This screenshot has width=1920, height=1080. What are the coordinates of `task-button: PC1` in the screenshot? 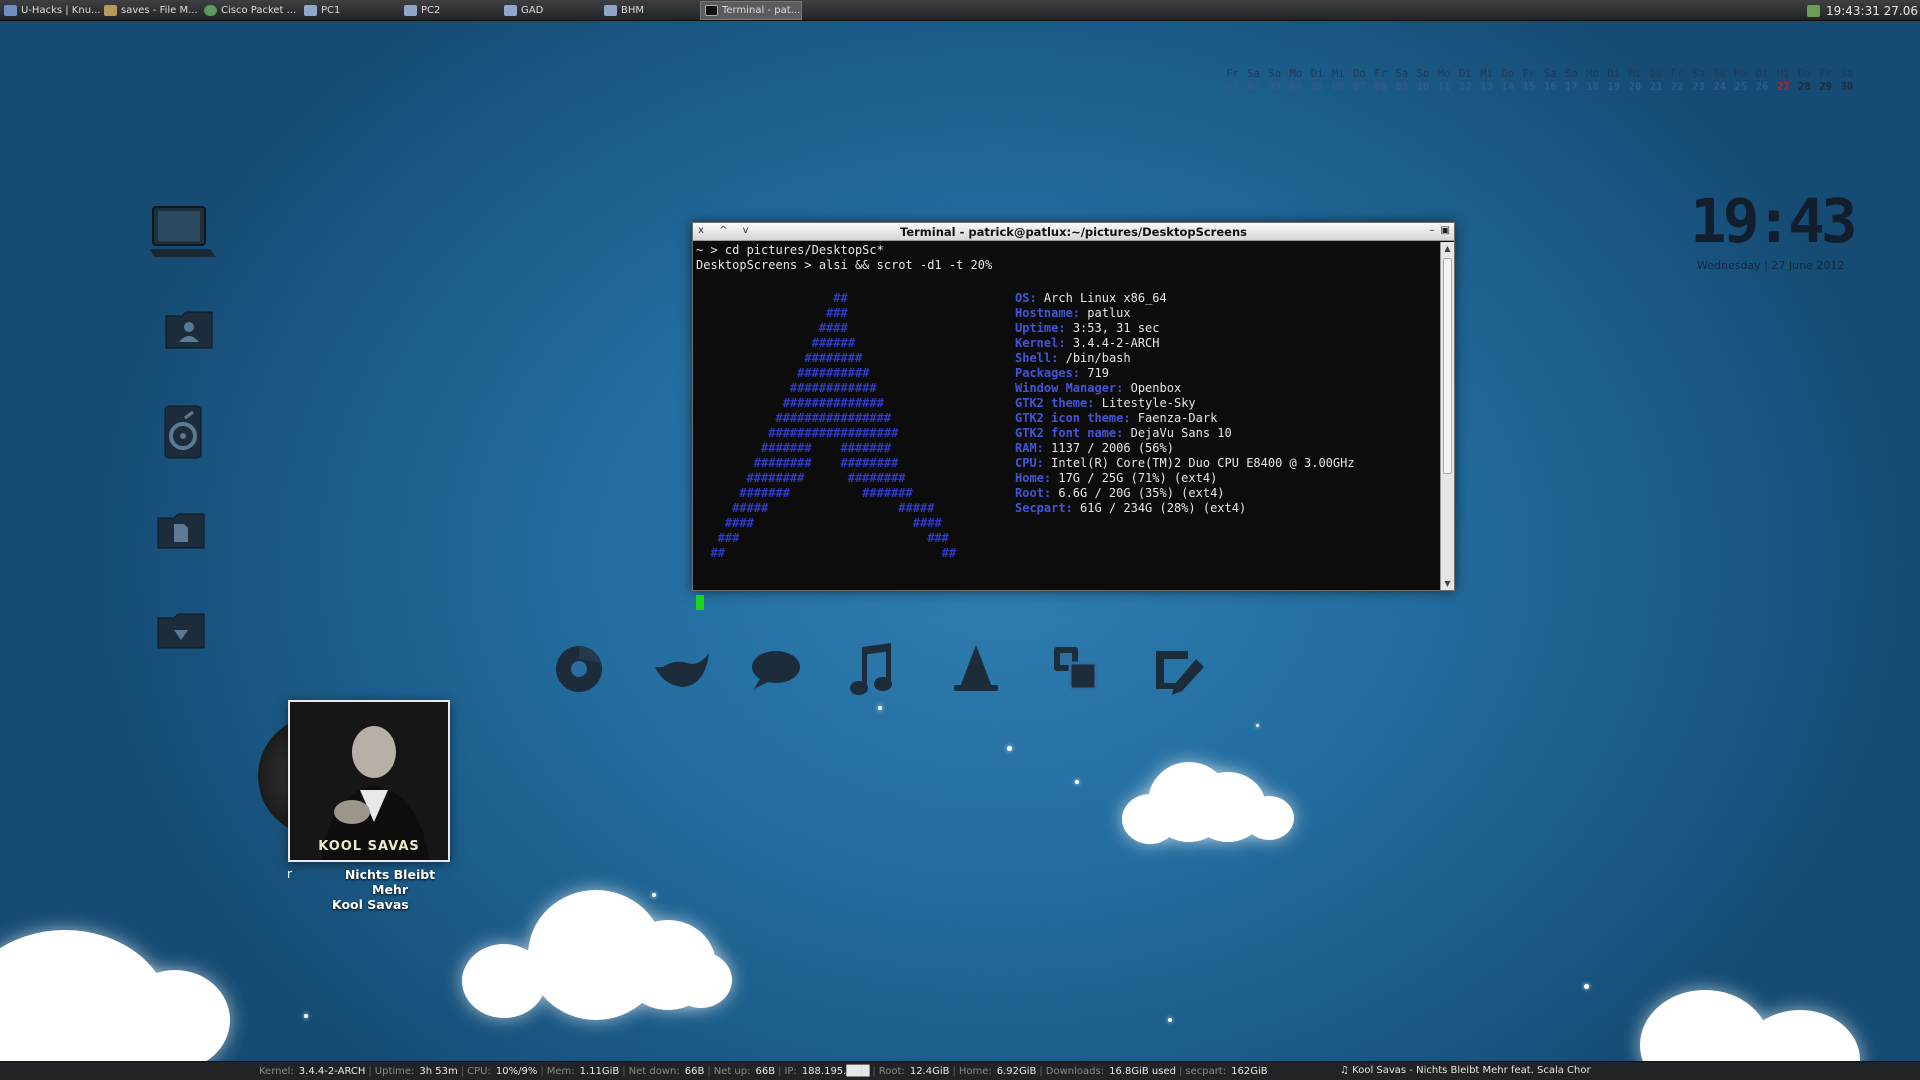 It's located at (350, 10).